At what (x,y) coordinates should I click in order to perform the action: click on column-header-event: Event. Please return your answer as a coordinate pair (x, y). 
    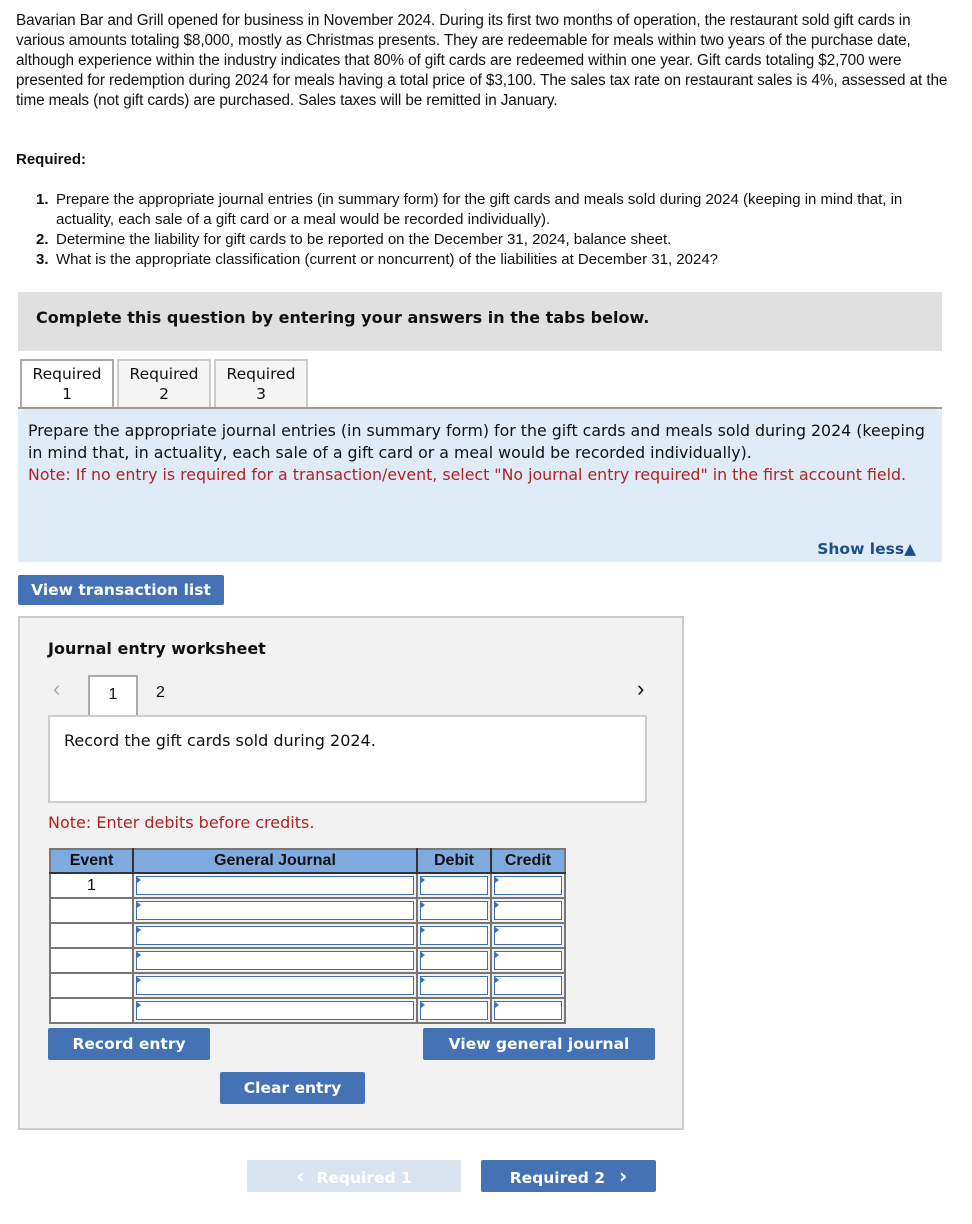
    Looking at the image, I should click on (92, 861).